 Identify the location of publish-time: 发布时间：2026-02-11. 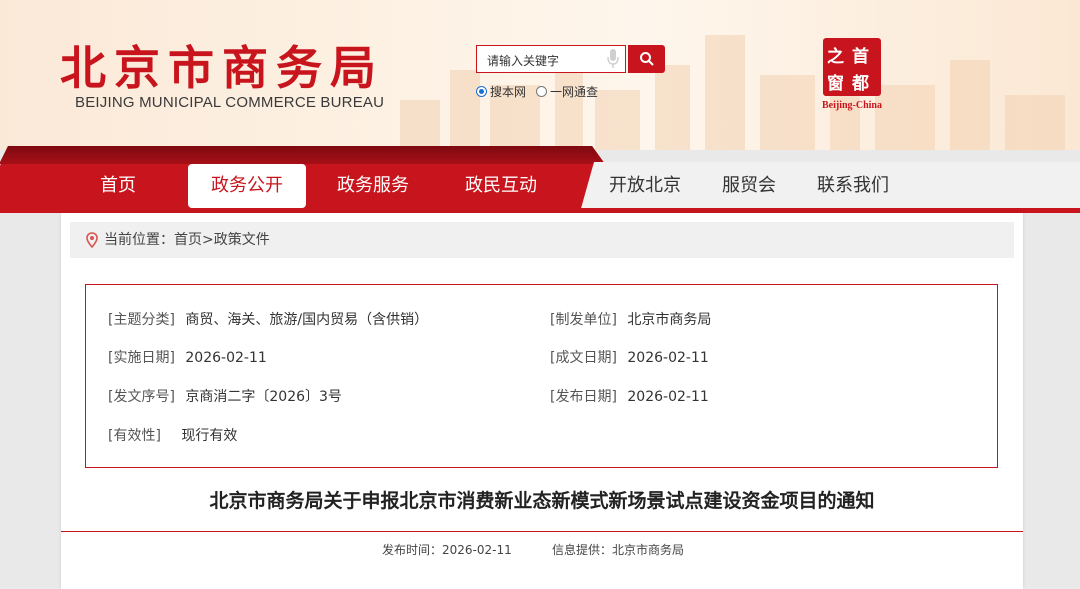
(447, 549).